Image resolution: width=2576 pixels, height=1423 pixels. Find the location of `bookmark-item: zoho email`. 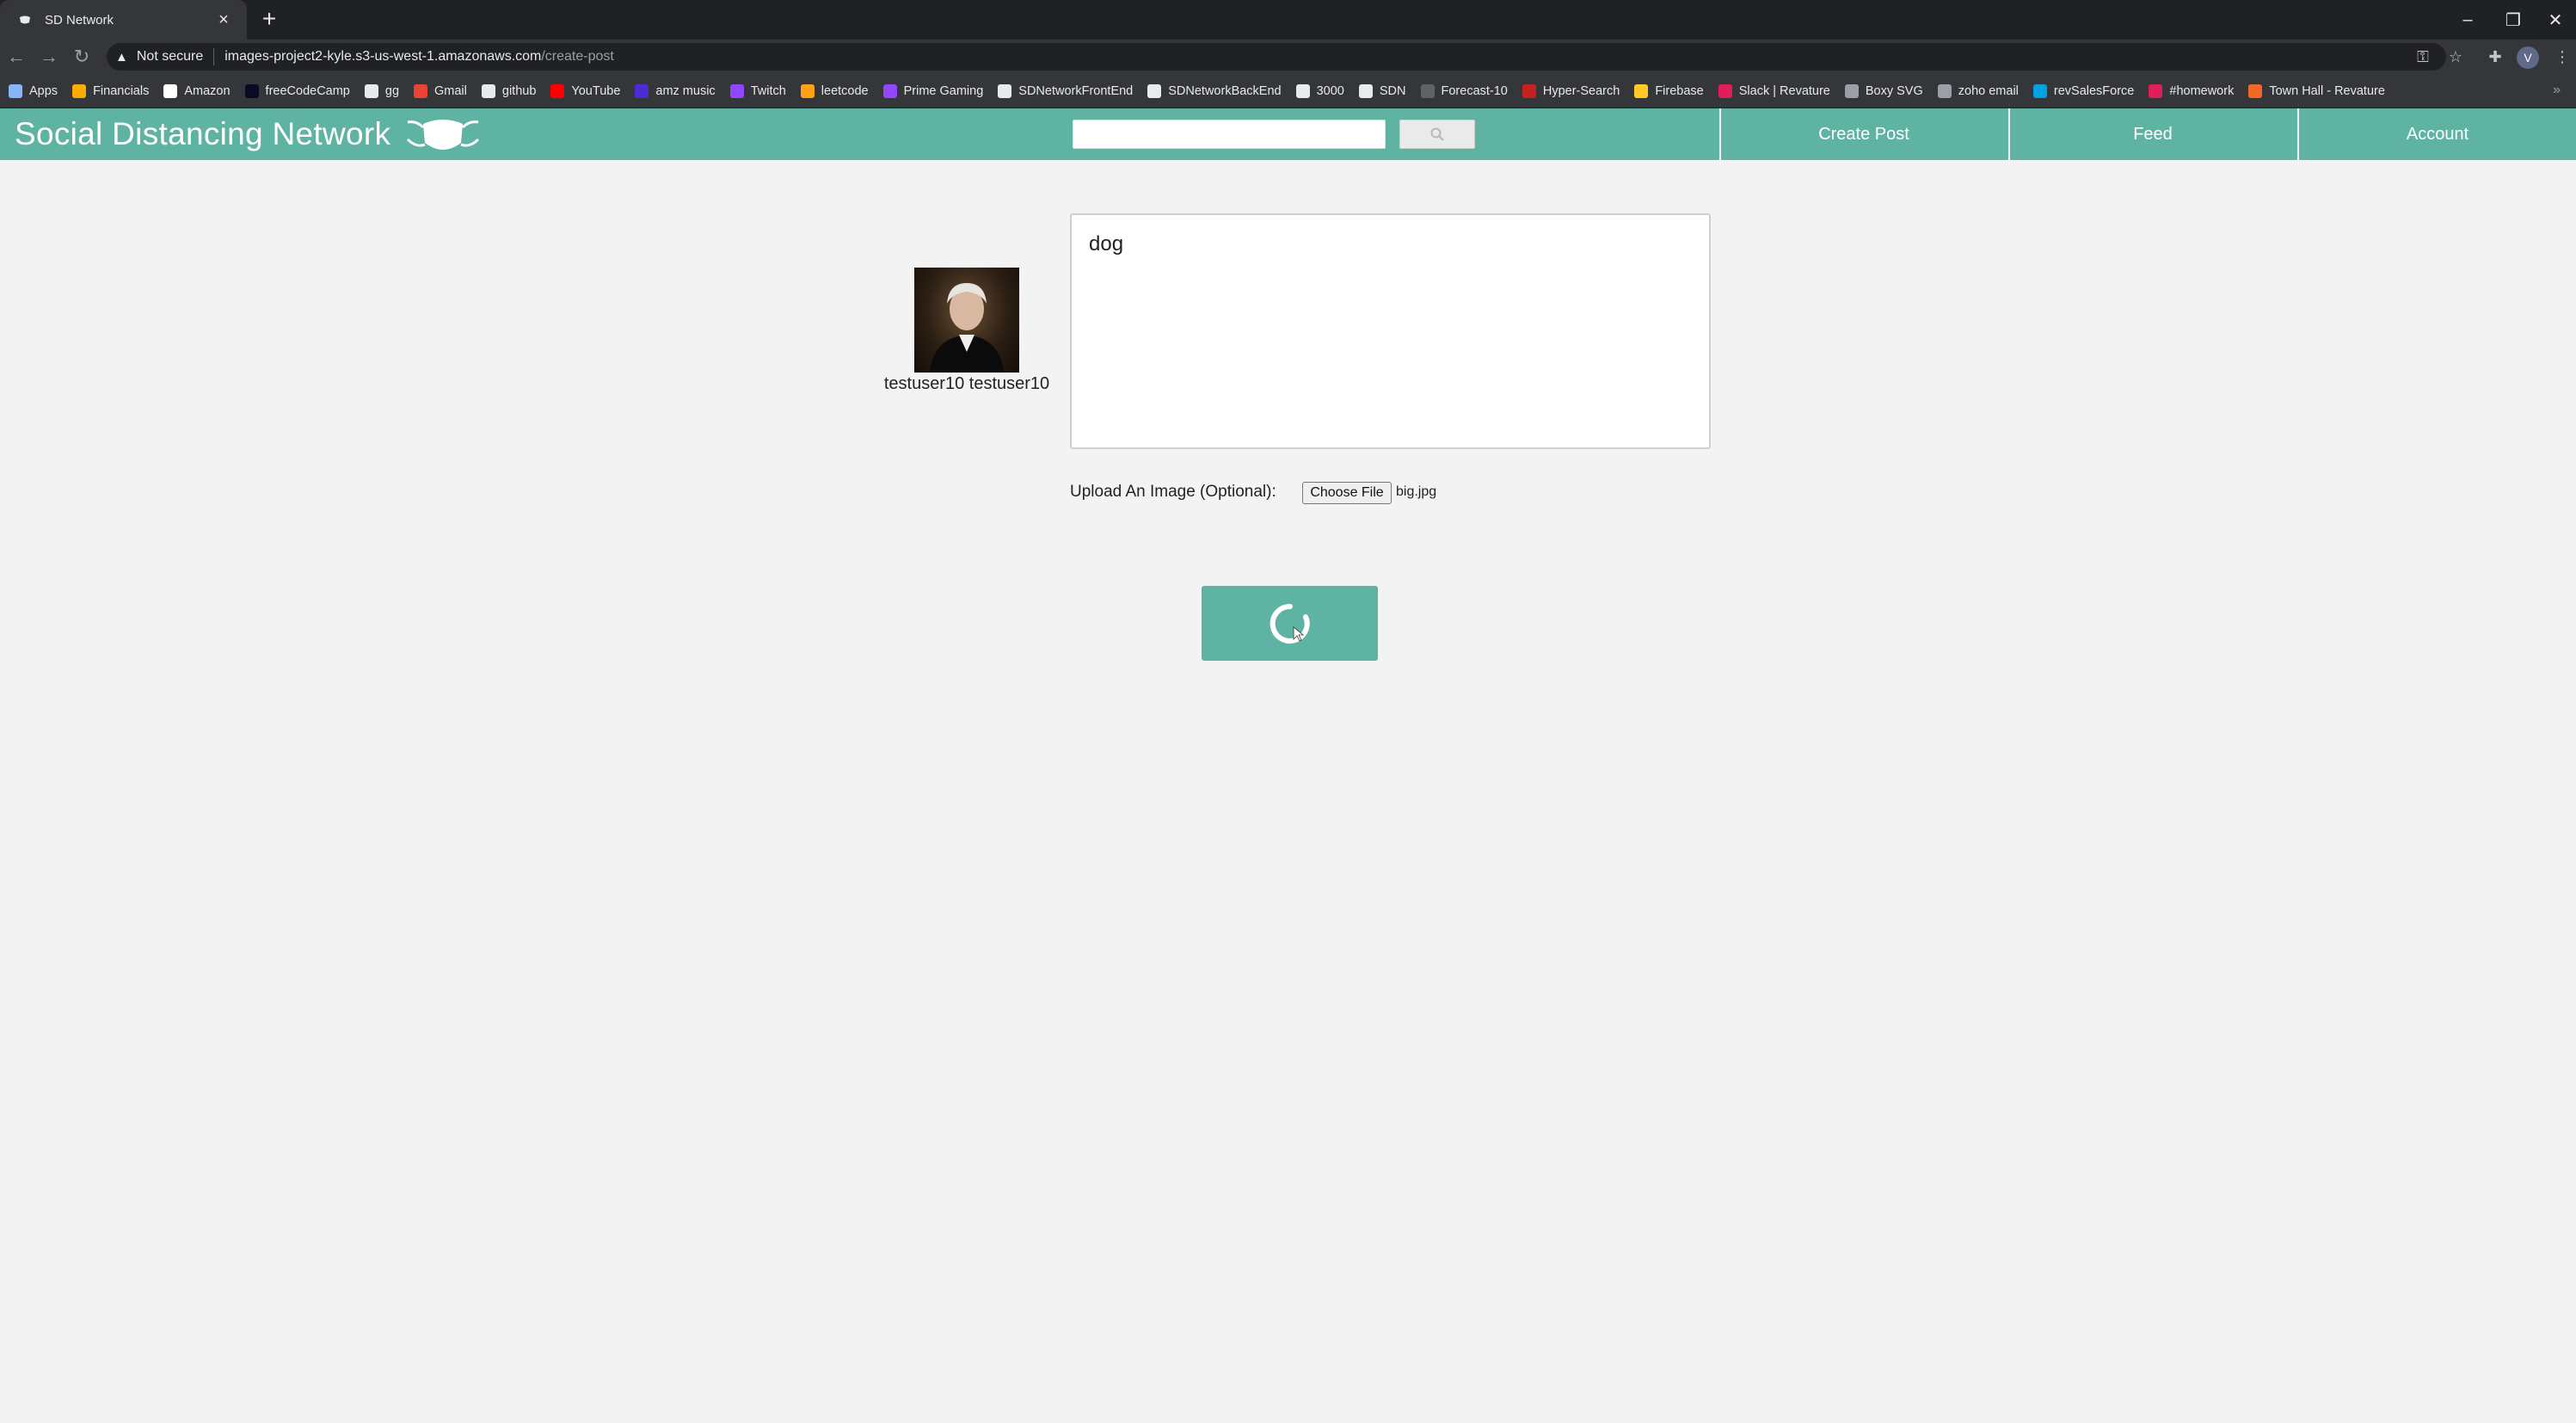

bookmark-item: zoho email is located at coordinates (1978, 90).